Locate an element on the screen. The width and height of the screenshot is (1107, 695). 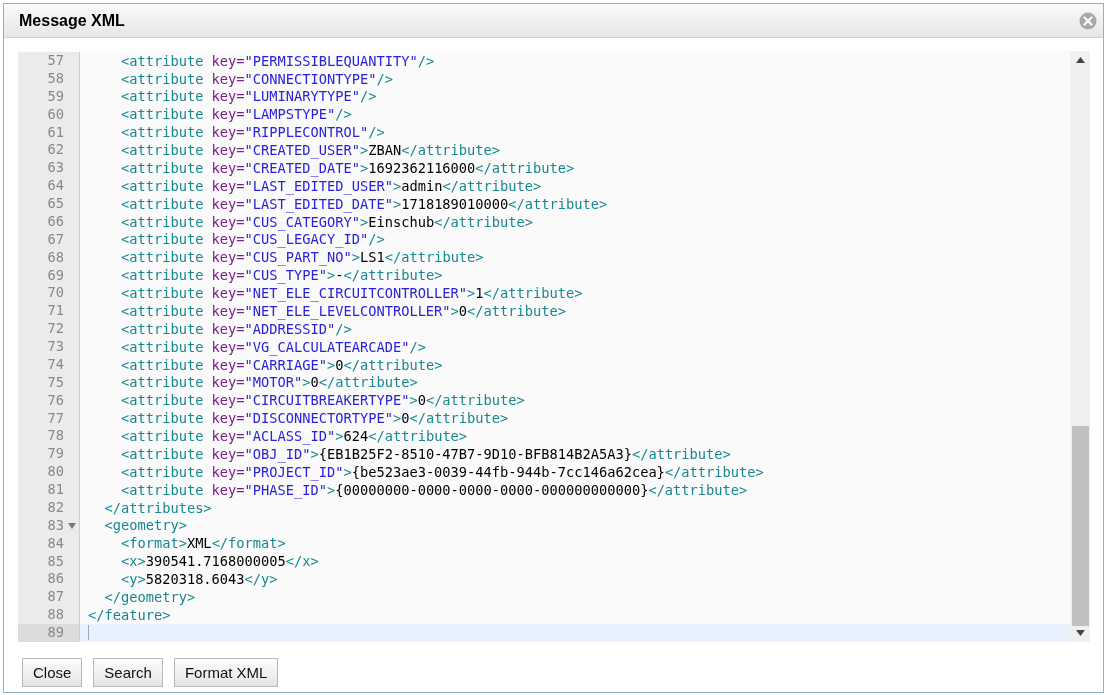
line-number: 60 is located at coordinates (55, 114).